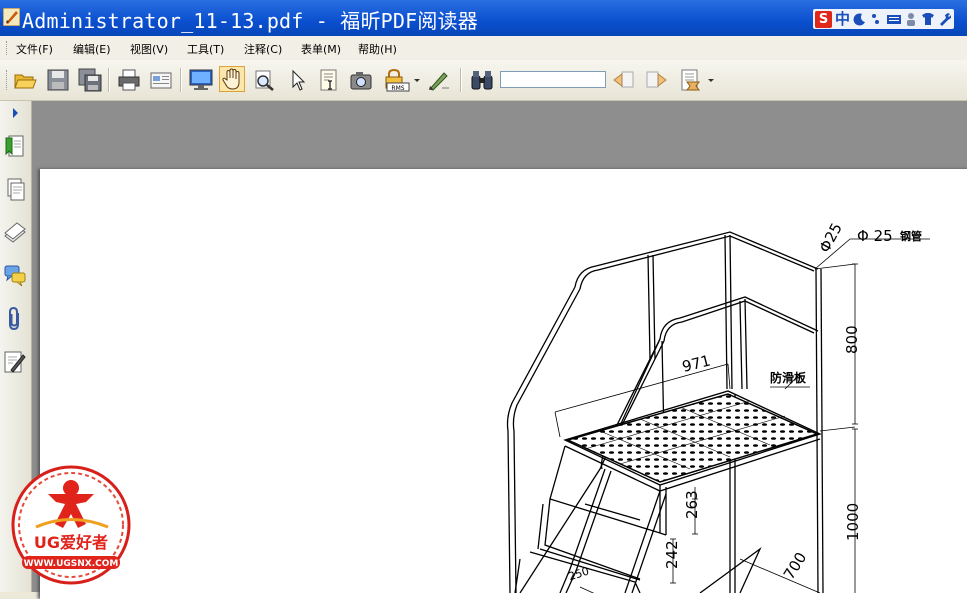 Image resolution: width=967 pixels, height=599 pixels. I want to click on attachments-icon, so click(15, 319).